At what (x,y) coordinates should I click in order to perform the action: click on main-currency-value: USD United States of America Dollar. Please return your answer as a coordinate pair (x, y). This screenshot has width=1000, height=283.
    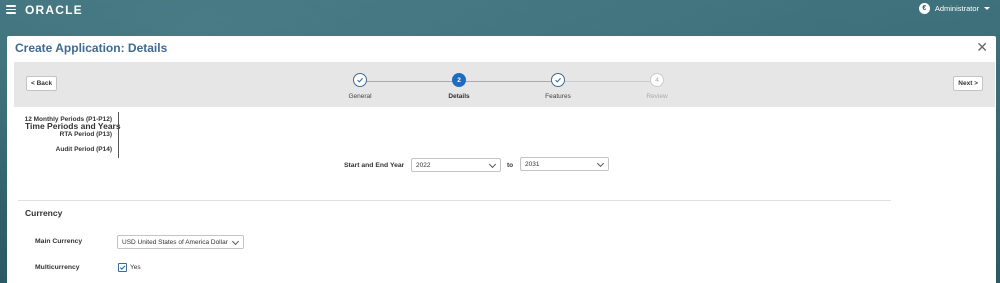
    Looking at the image, I should click on (175, 242).